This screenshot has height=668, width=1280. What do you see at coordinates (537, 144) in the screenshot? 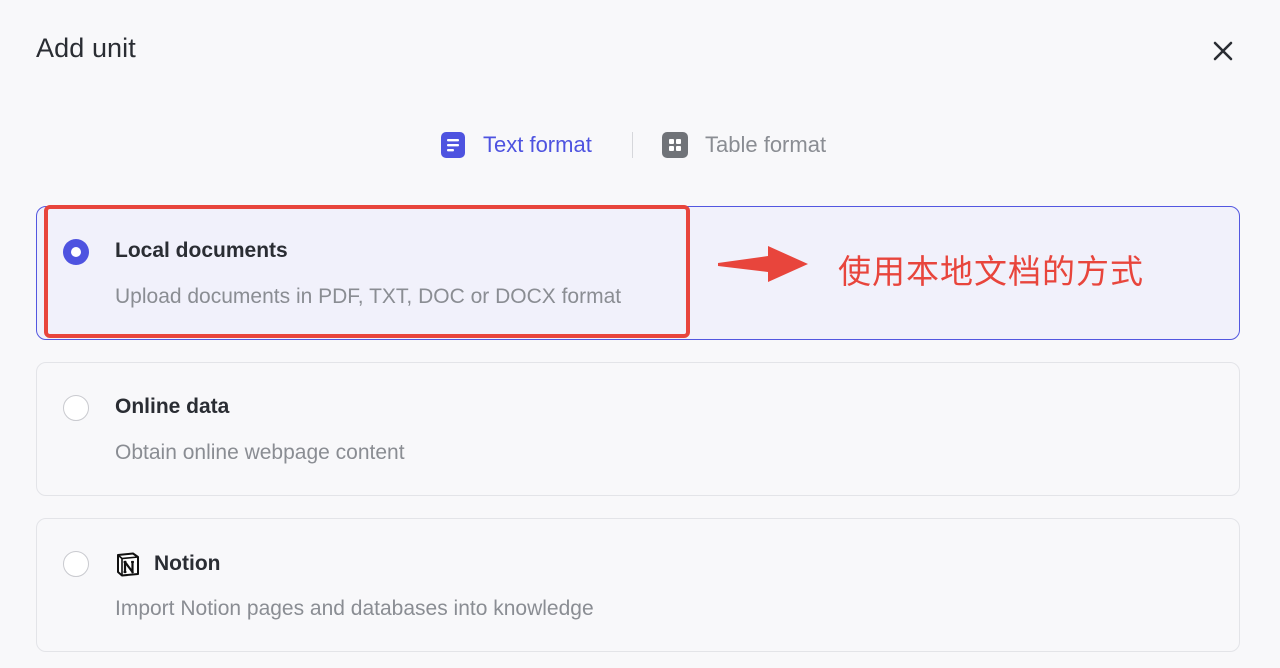
I see `tab-text-format-label: Text format` at bounding box center [537, 144].